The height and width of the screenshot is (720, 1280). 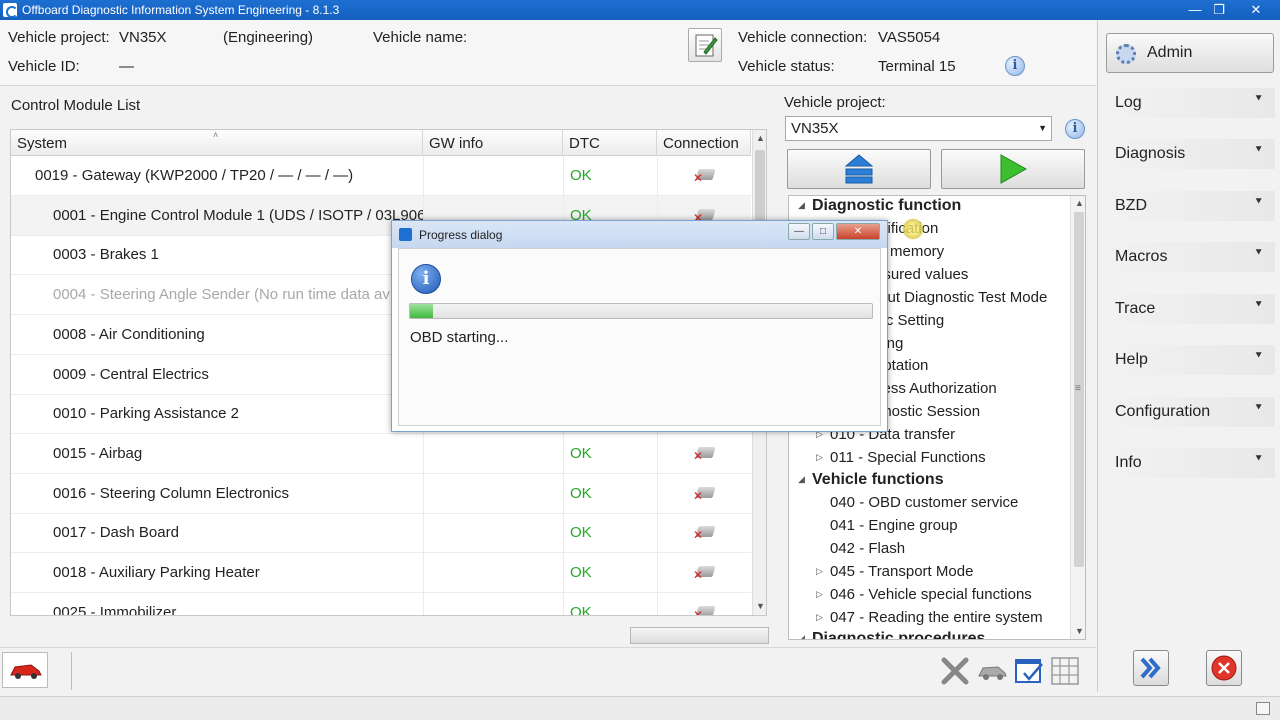 What do you see at coordinates (1189, 103) in the screenshot?
I see `sidebar-item-log: Log ⯆` at bounding box center [1189, 103].